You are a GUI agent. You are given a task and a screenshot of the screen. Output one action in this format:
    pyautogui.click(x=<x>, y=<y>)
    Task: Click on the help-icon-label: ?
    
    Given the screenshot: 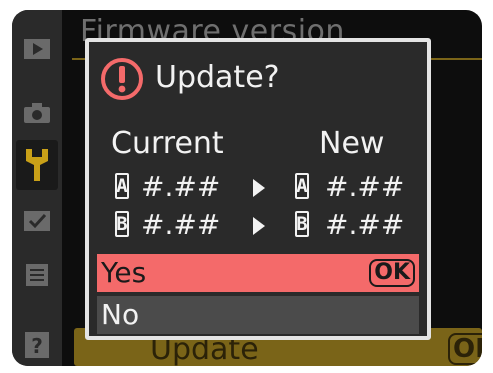 What is the action you would take?
    pyautogui.click(x=37, y=346)
    